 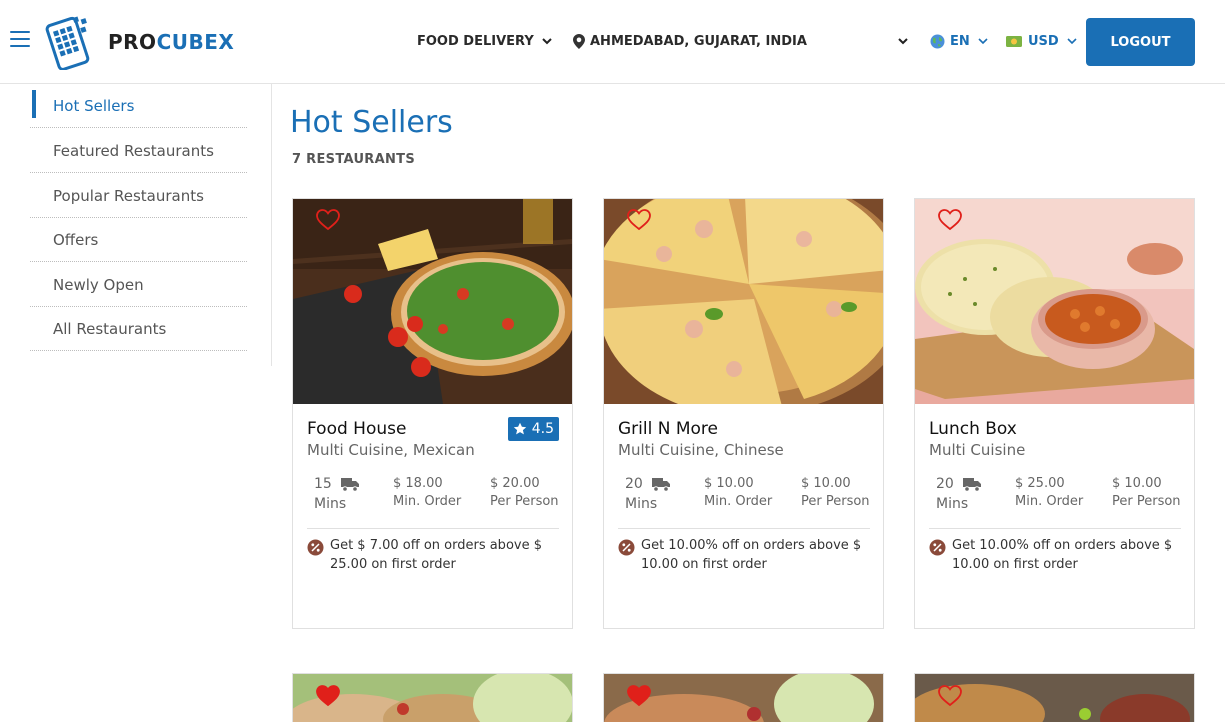 I want to click on location-label: AHMEDABAD, GUJARAT, INDIA, so click(x=698, y=41).